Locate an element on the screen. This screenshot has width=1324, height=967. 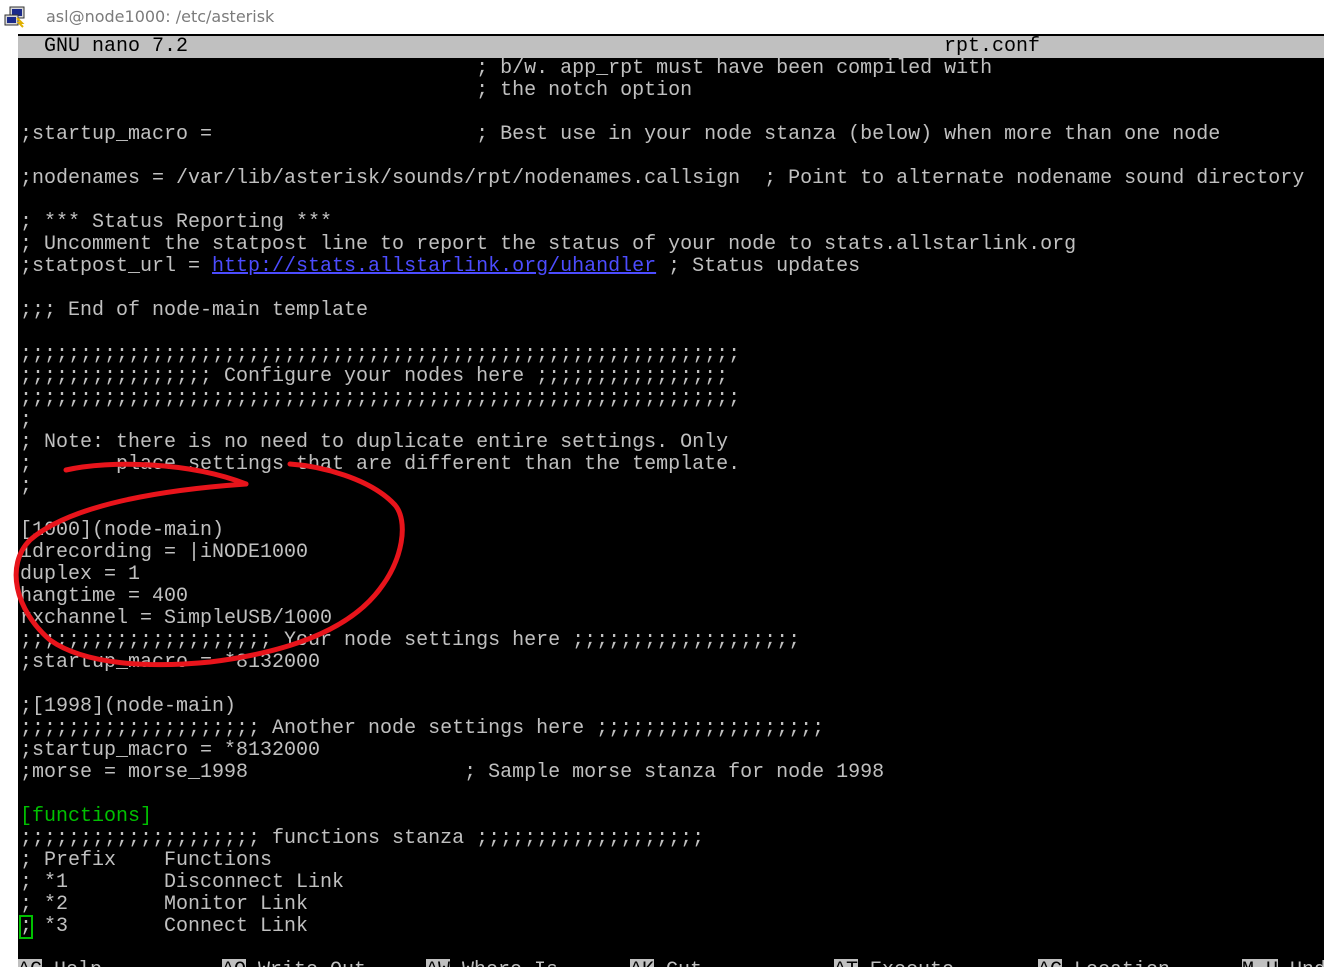
nano-version: GNU nano 7.2 is located at coordinates (116, 46).